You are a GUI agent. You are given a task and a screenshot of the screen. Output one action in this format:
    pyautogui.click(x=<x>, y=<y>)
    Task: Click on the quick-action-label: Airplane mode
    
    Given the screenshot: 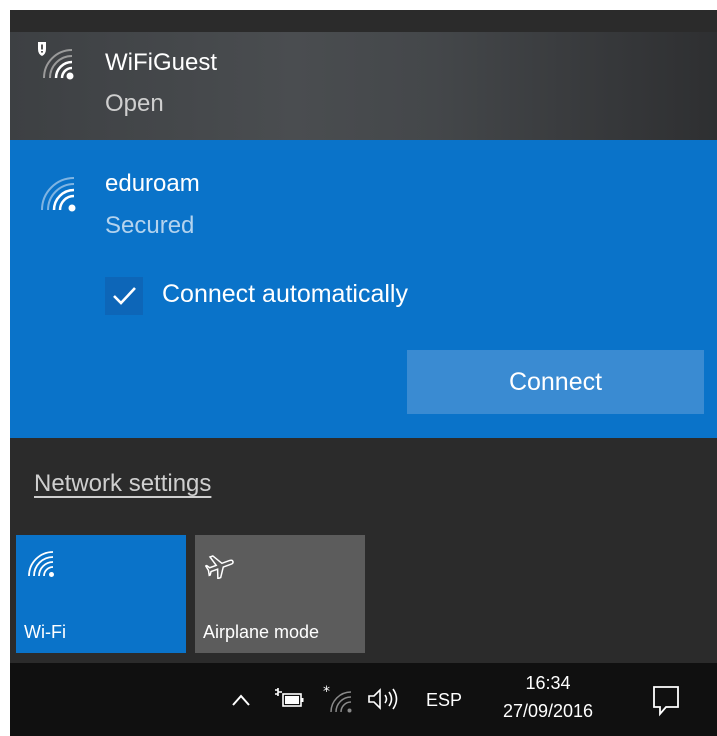 What is the action you would take?
    pyautogui.click(x=261, y=632)
    